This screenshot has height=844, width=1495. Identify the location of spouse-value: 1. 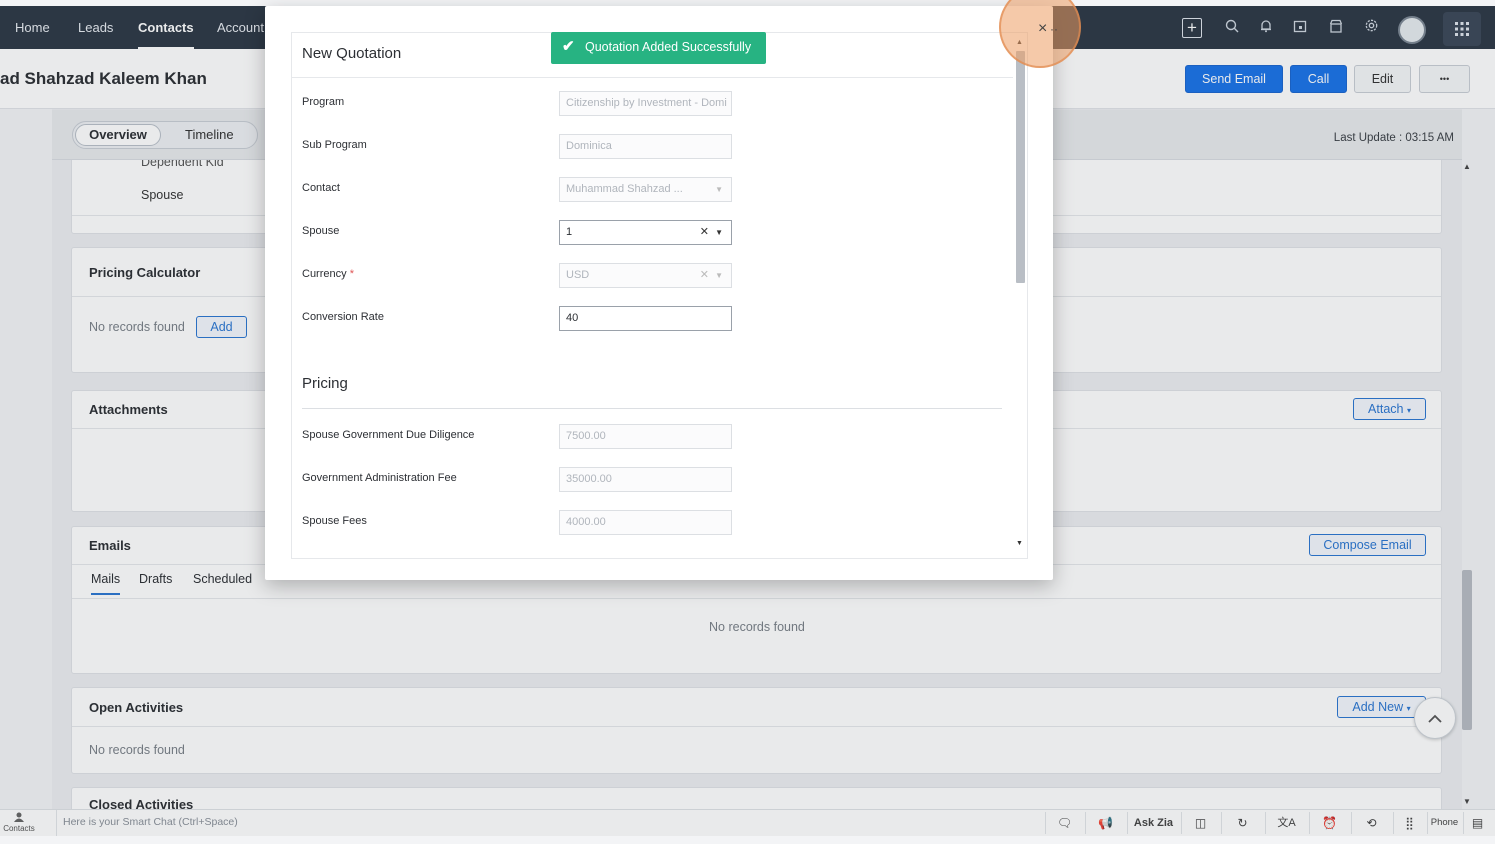
(569, 232).